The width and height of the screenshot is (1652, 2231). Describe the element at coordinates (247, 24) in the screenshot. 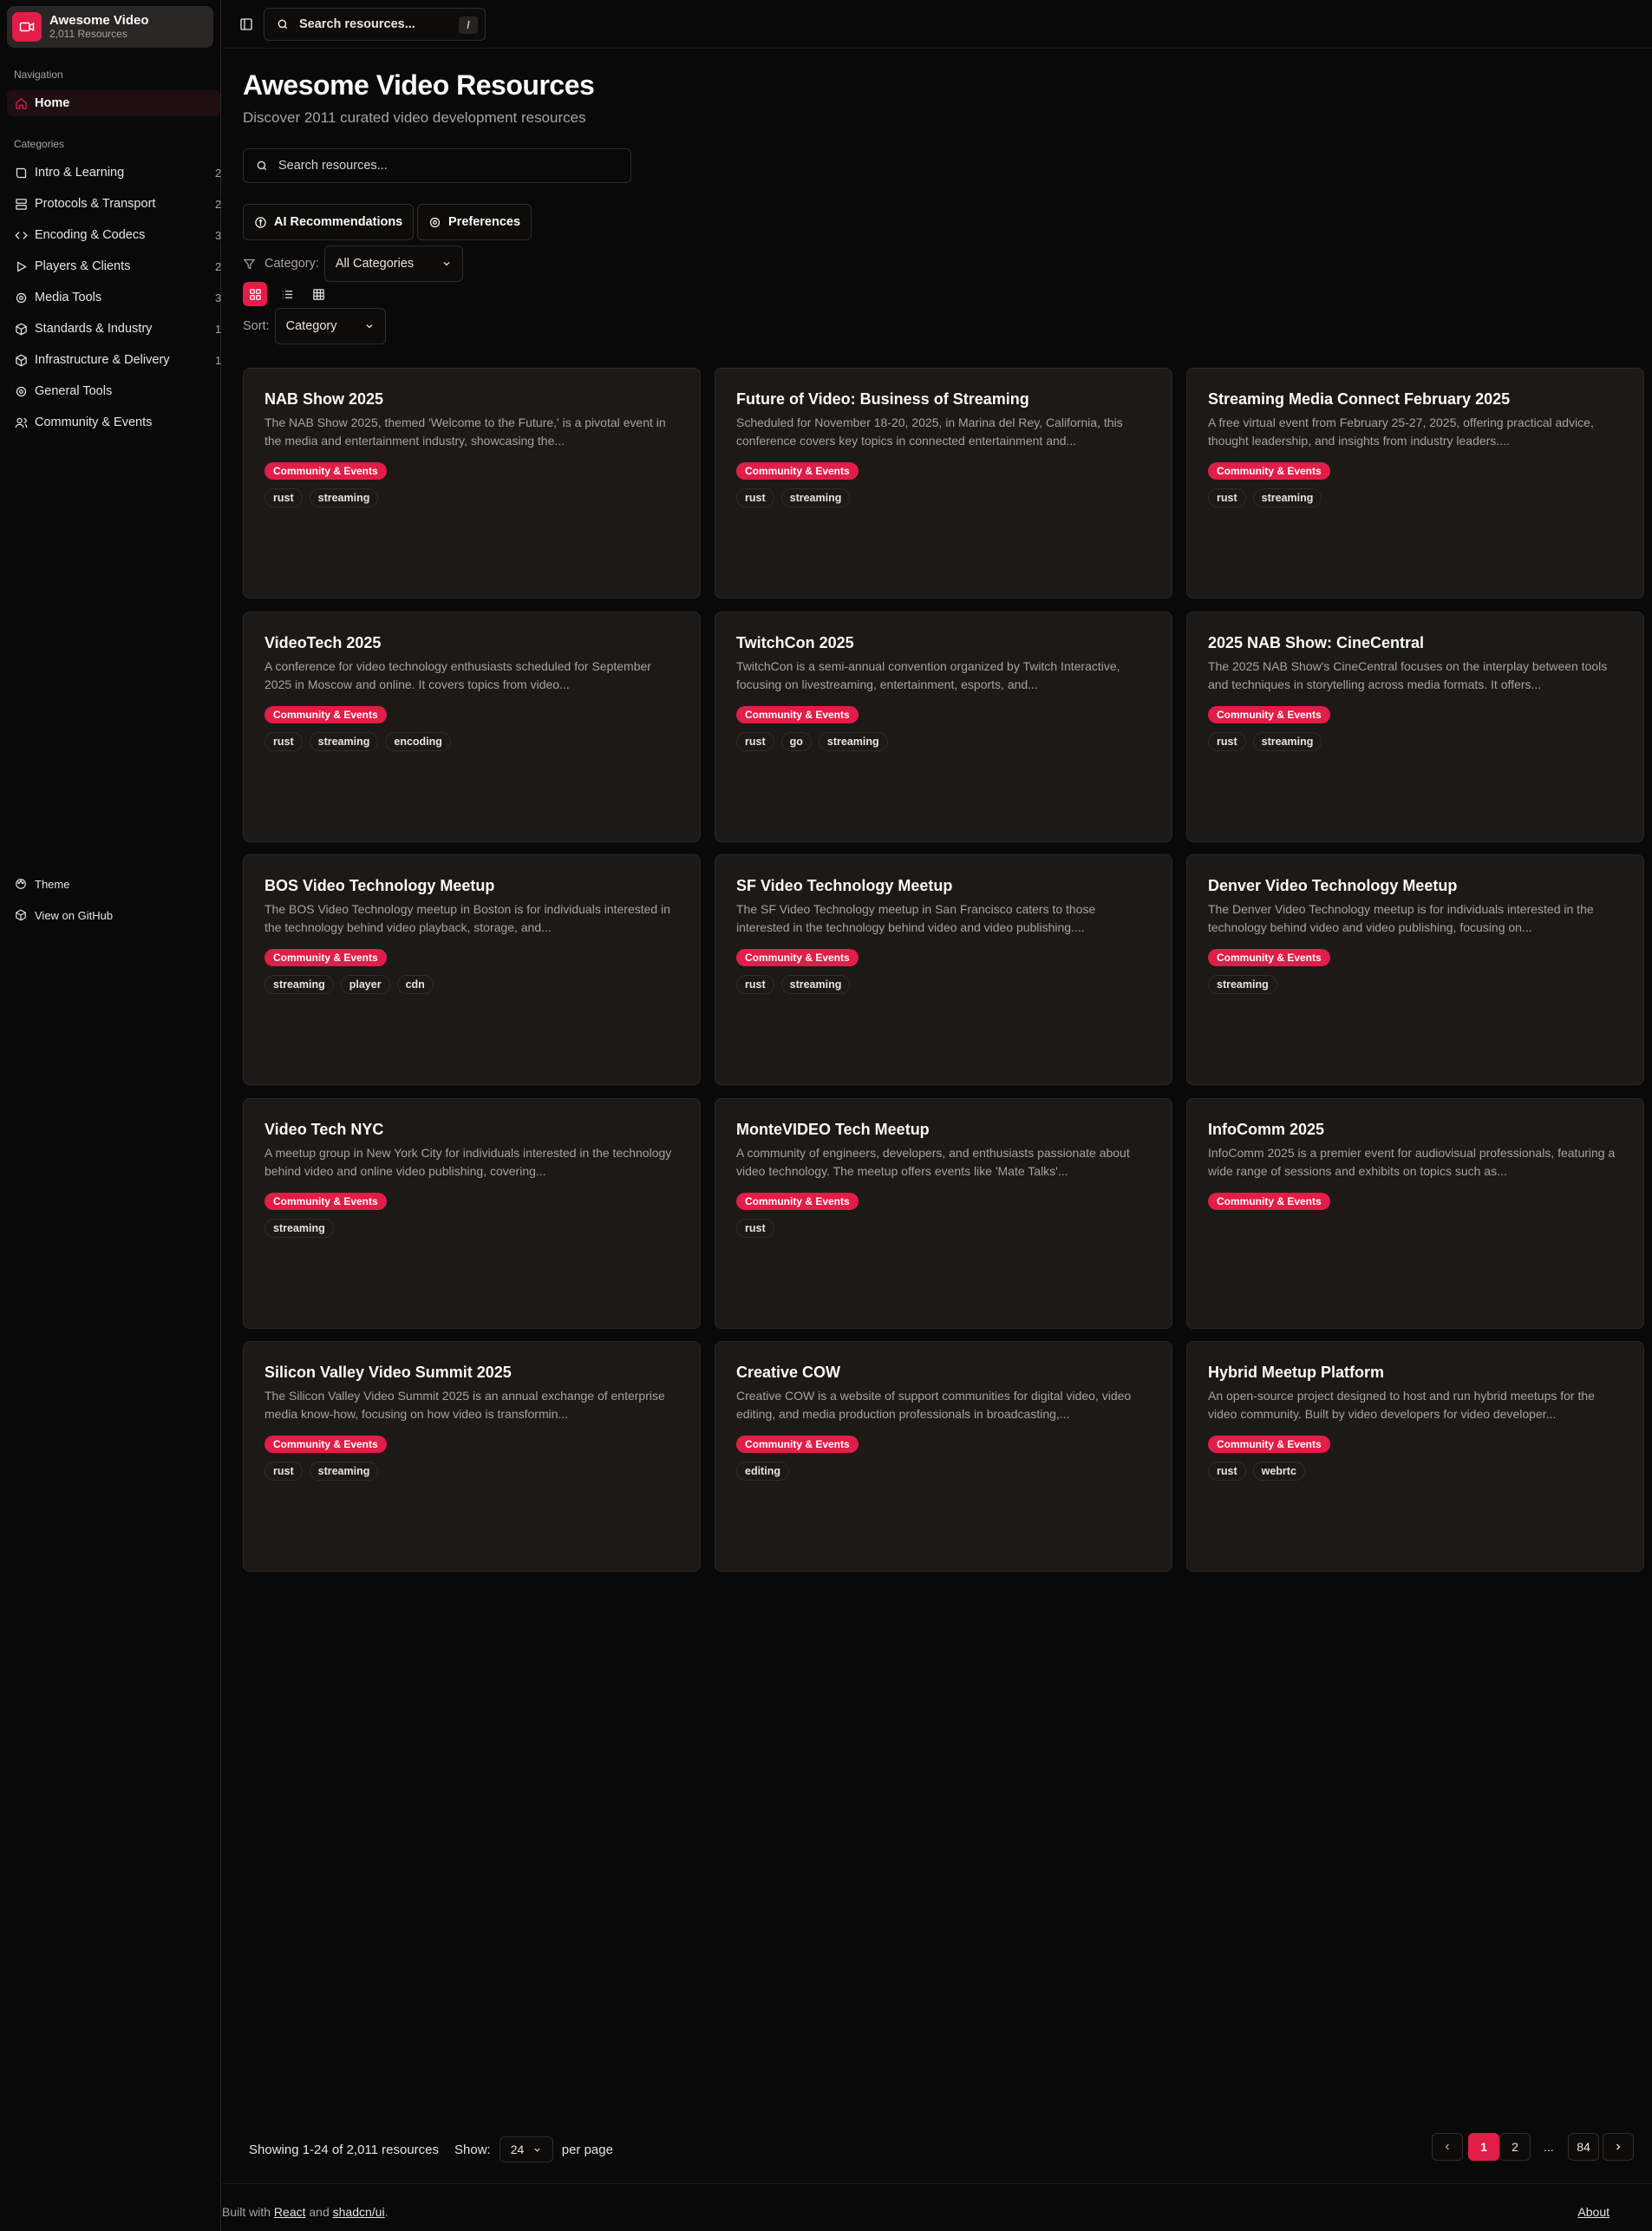

I see `sidebar-toggle-icon` at that location.